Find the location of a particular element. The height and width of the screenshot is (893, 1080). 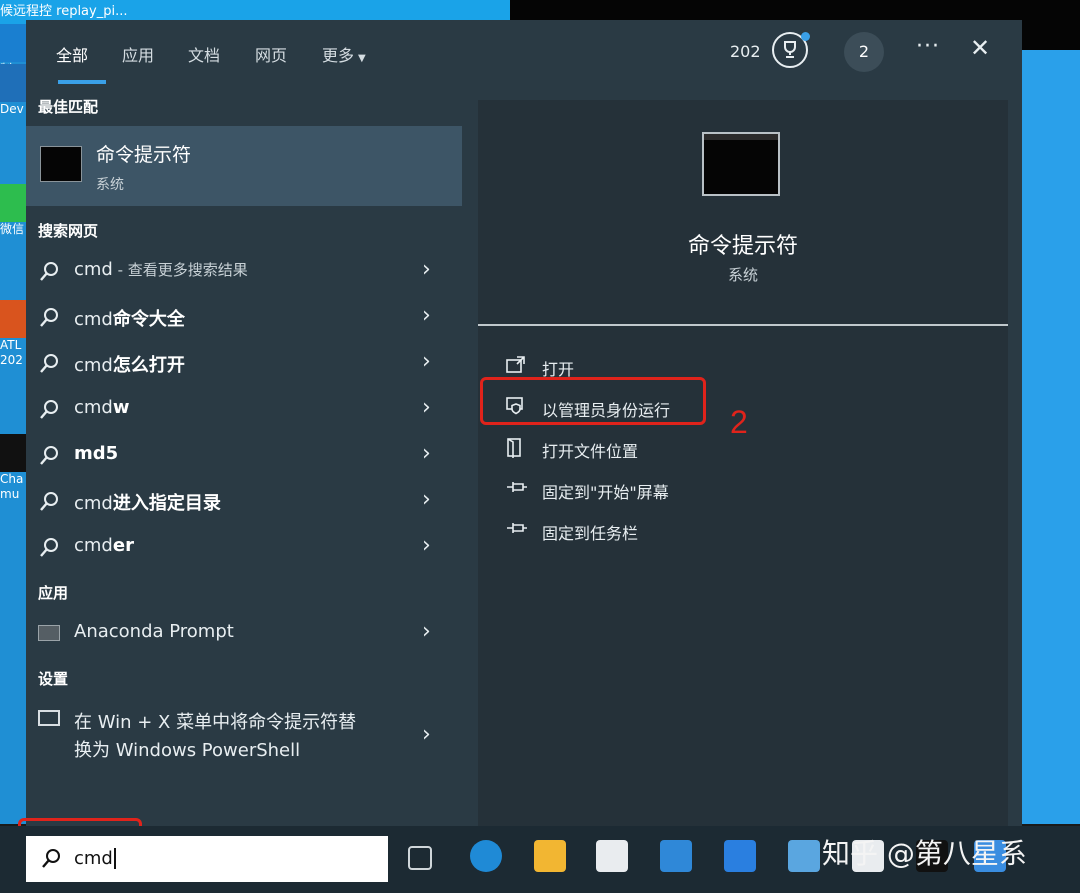

tab-web: 网页 is located at coordinates (271, 54).